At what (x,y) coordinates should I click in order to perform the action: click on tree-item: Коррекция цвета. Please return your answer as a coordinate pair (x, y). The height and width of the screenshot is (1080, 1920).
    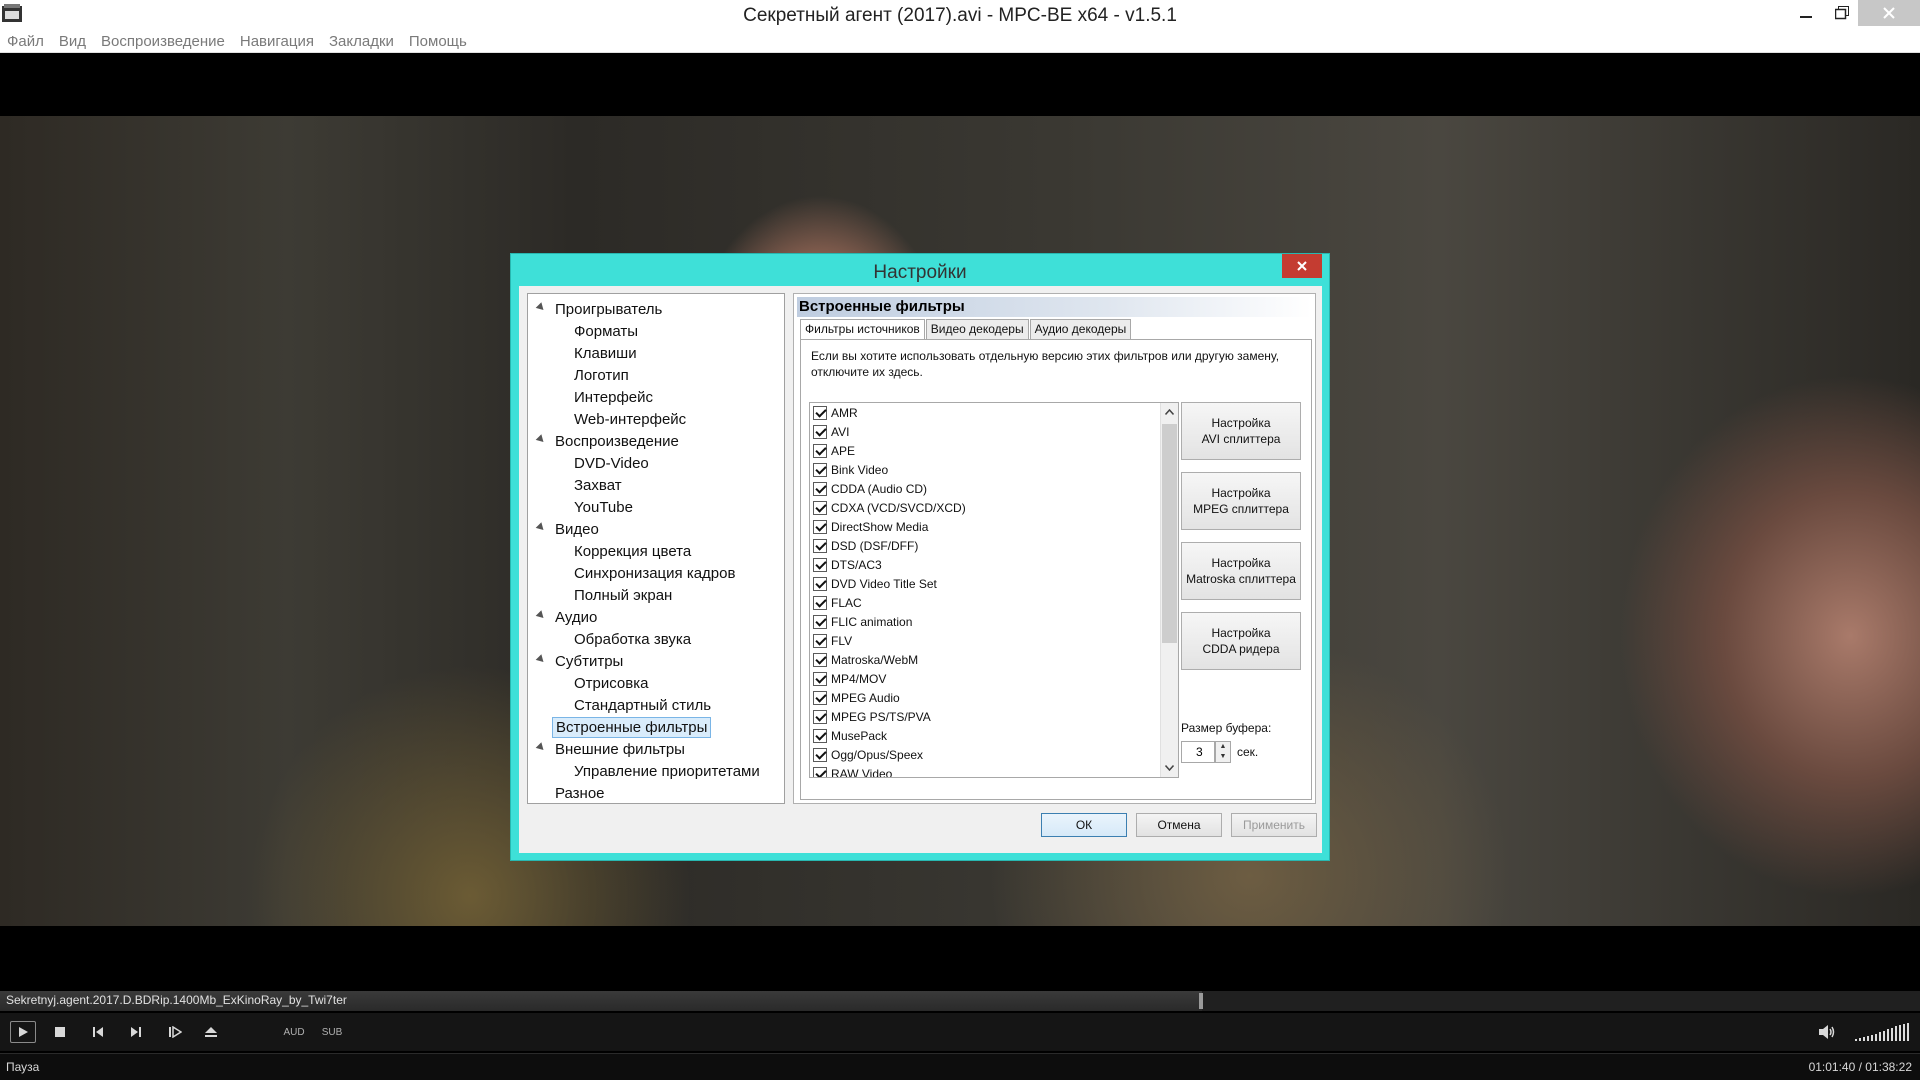
    Looking at the image, I should click on (656, 551).